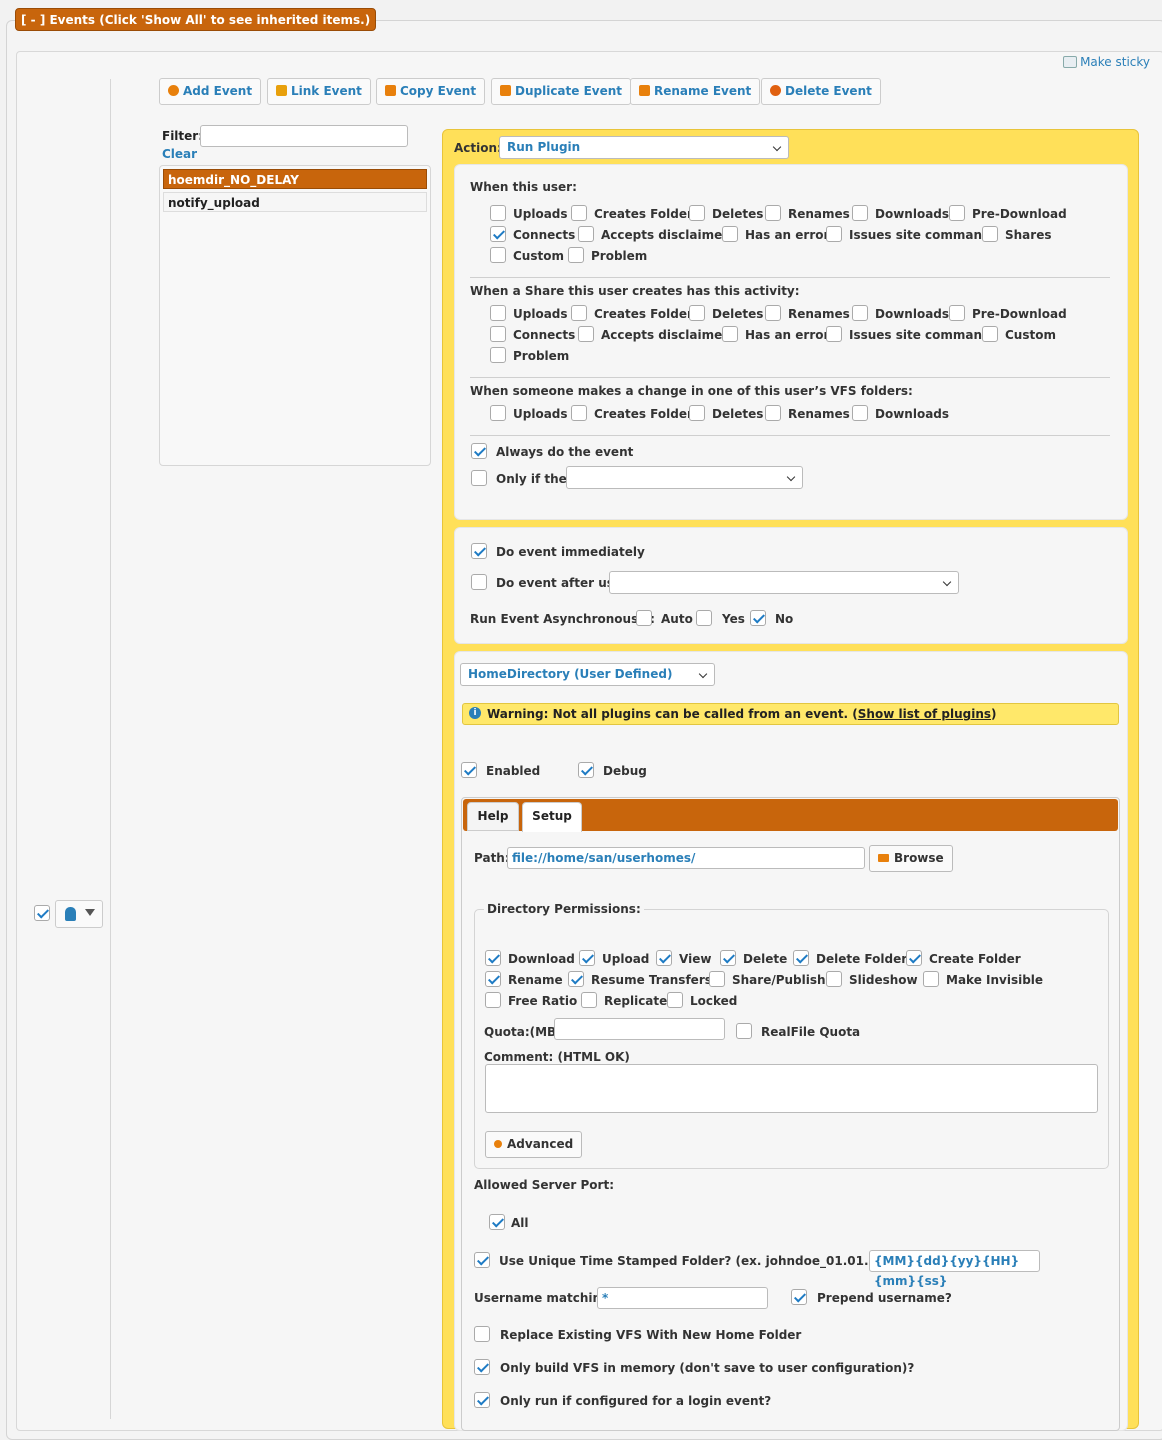 This screenshot has width=1162, height=1440. What do you see at coordinates (552, 817) in the screenshot?
I see `tab-setup: Setup` at bounding box center [552, 817].